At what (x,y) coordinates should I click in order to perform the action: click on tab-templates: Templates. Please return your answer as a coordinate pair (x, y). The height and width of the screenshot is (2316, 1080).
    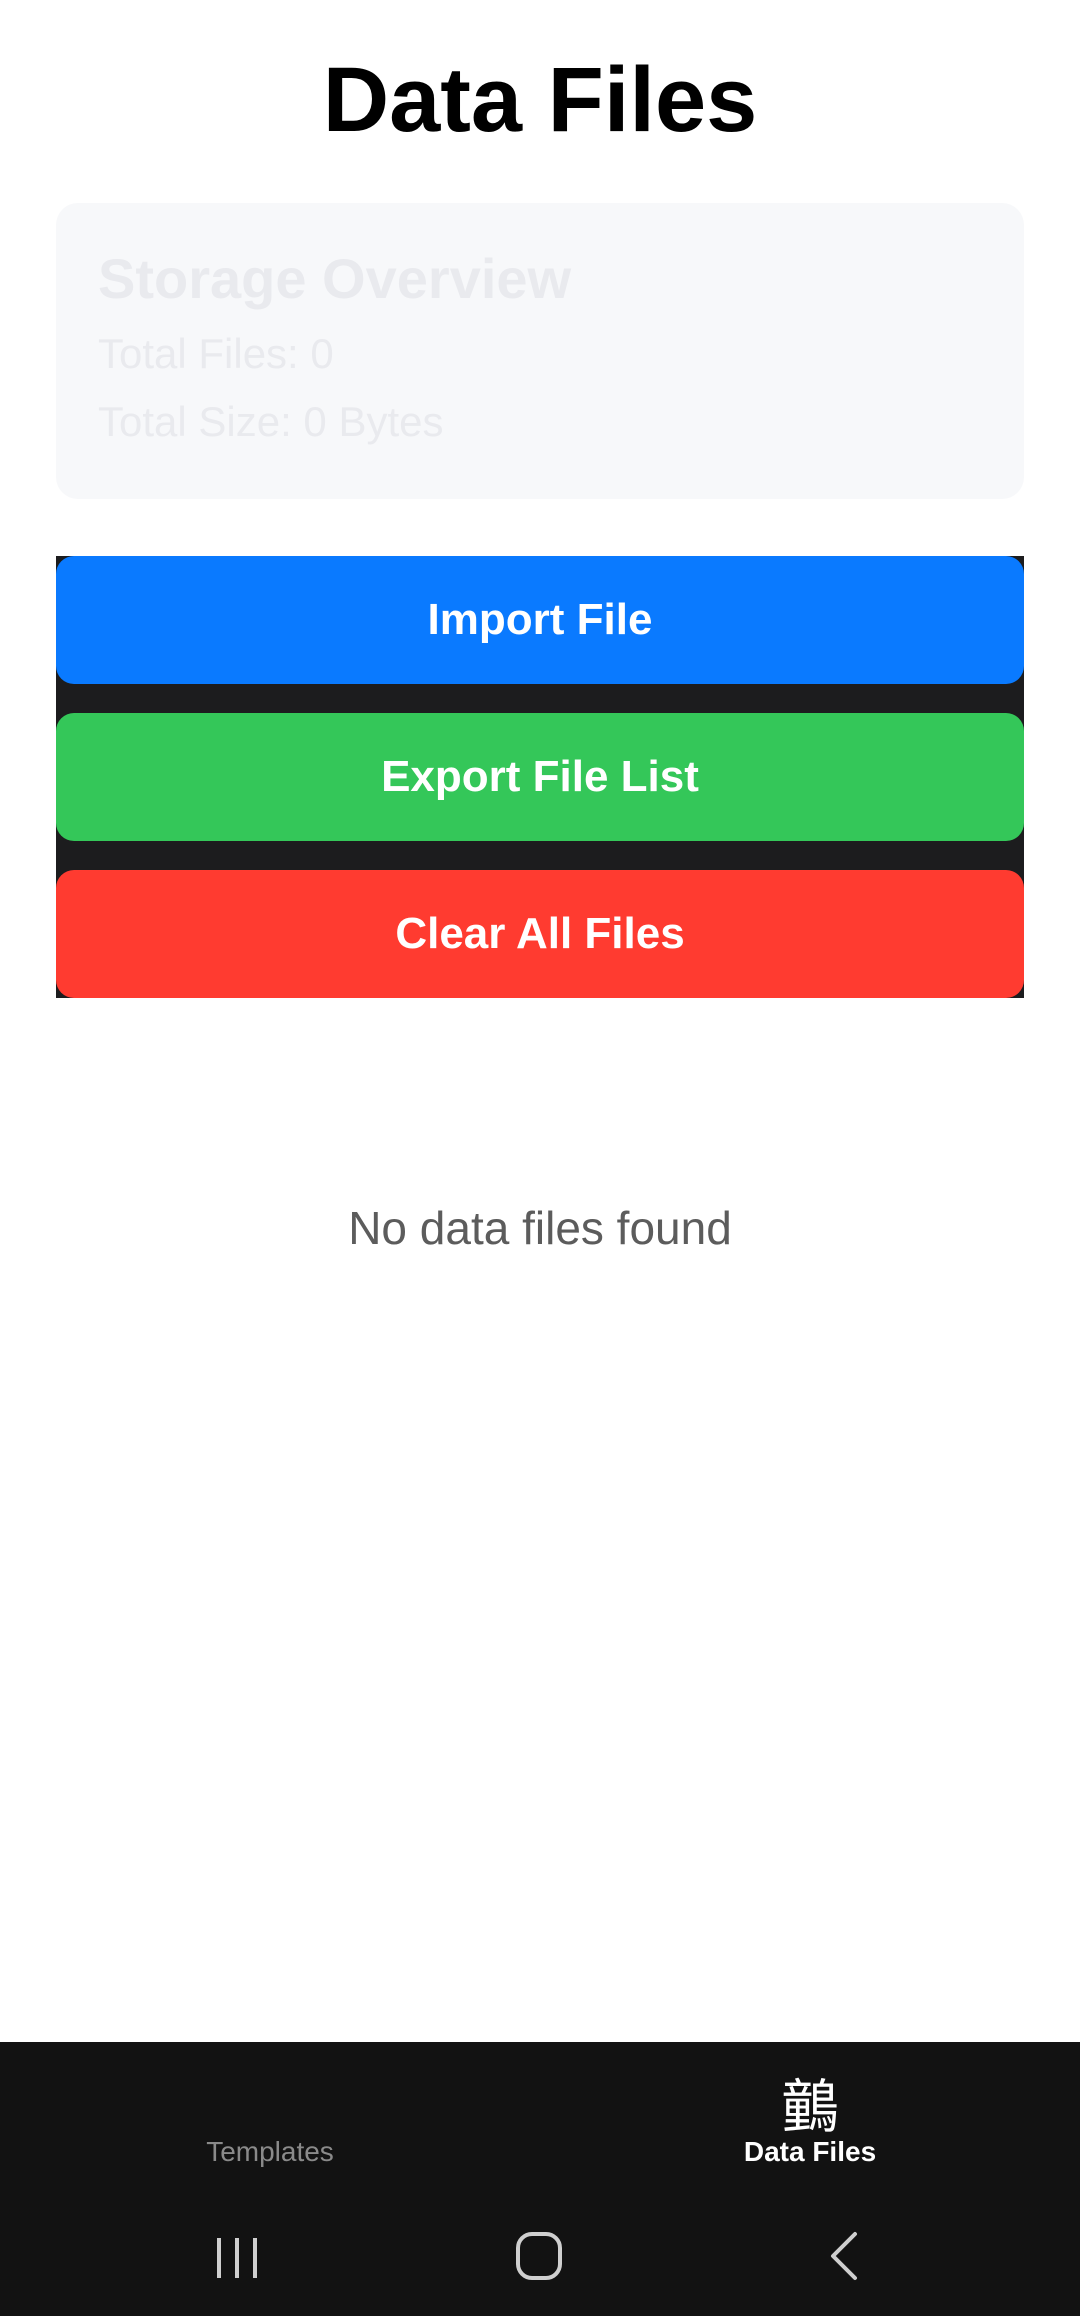
    Looking at the image, I should click on (270, 2117).